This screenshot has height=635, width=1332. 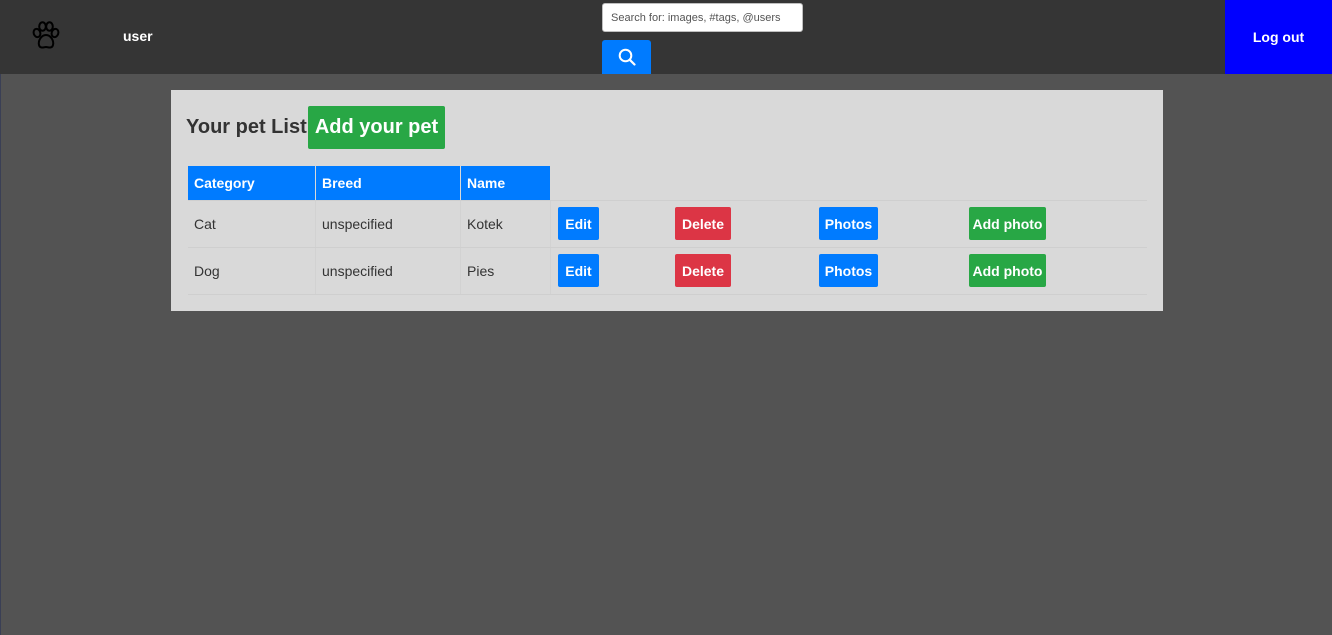 What do you see at coordinates (46, 36) in the screenshot?
I see `paw-icon` at bounding box center [46, 36].